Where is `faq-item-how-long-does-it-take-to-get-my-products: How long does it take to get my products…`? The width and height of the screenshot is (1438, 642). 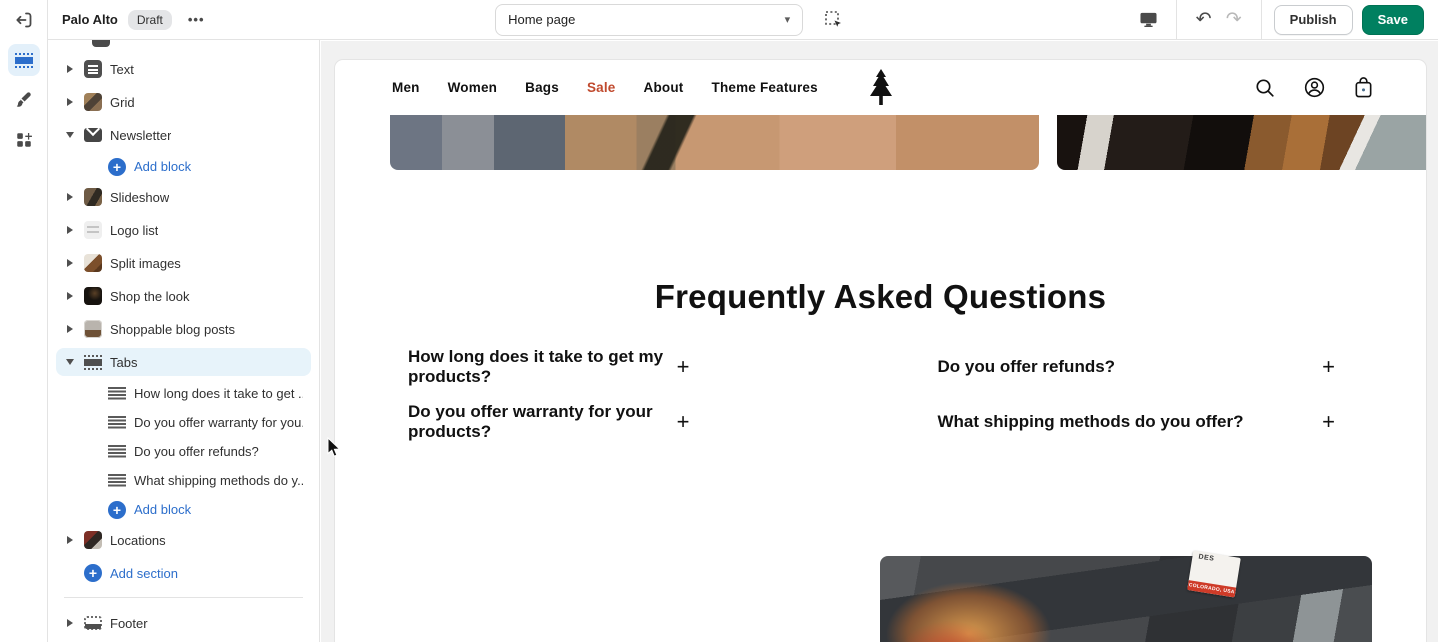
faq-item-how-long-does-it-take-to-get-my-products: How long does it take to get my products… is located at coordinates (613, 366).